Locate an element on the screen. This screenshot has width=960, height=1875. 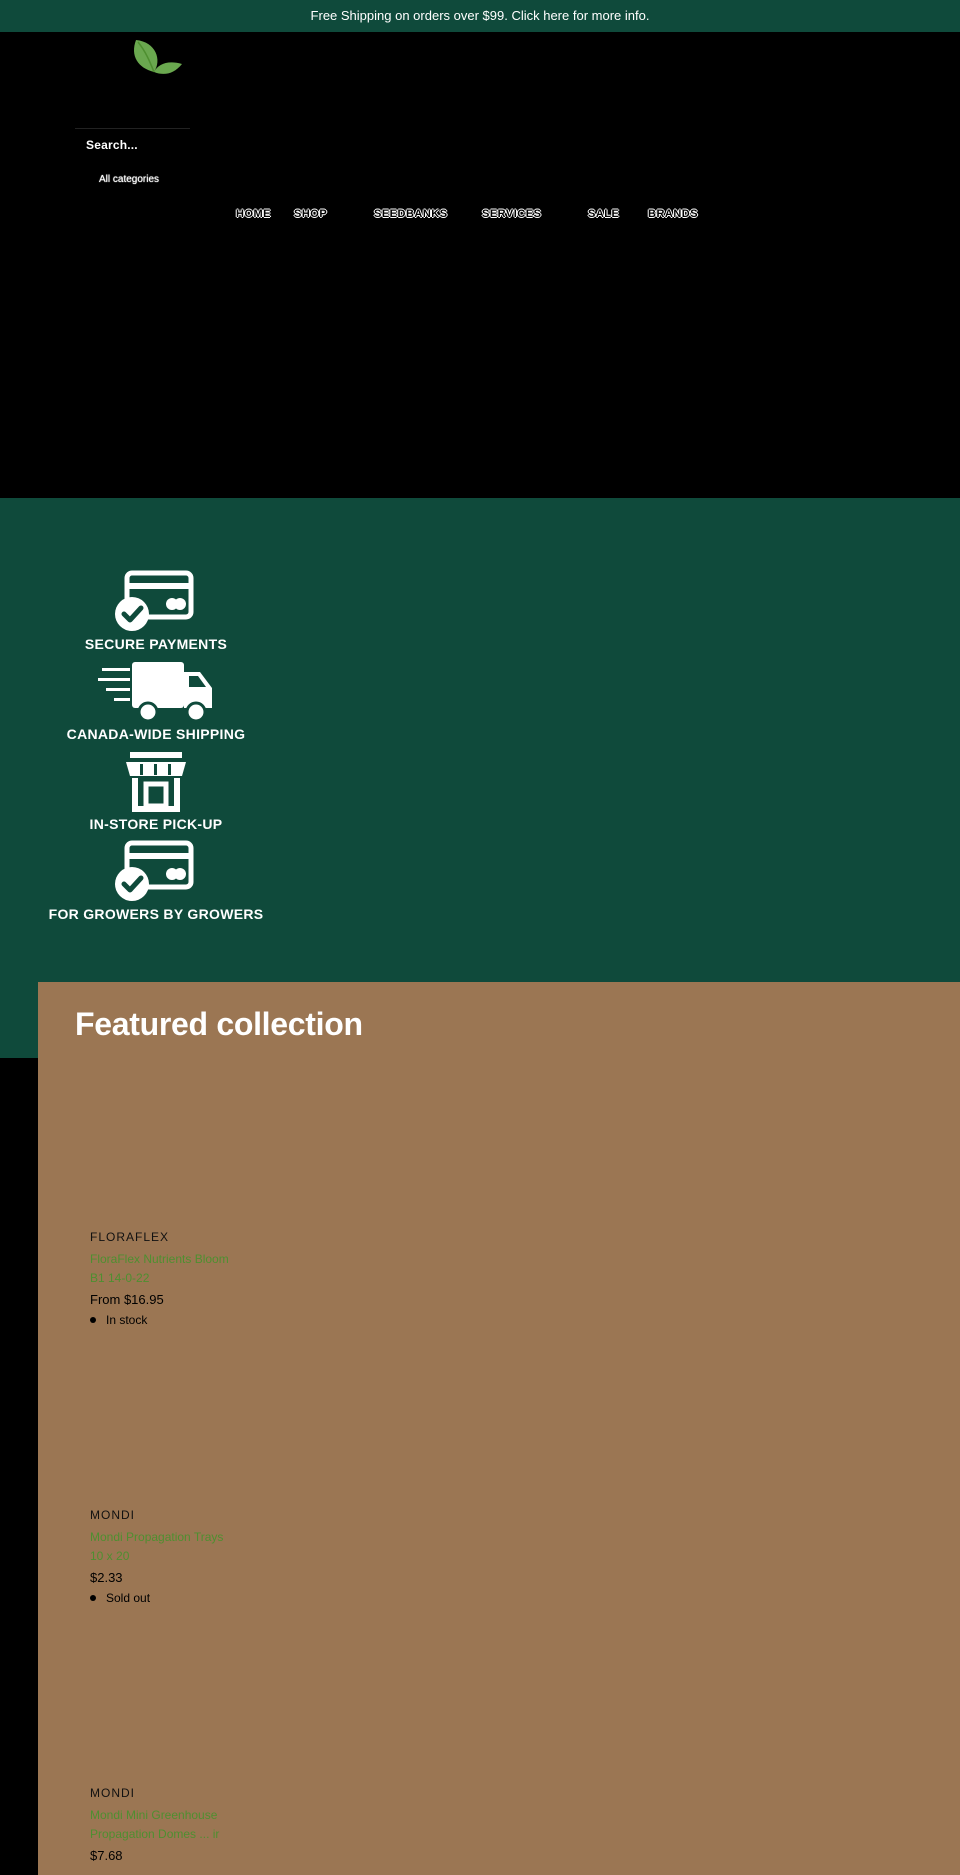
feature-label: FOR GROWERS BY GROWERS is located at coordinates (156, 914).